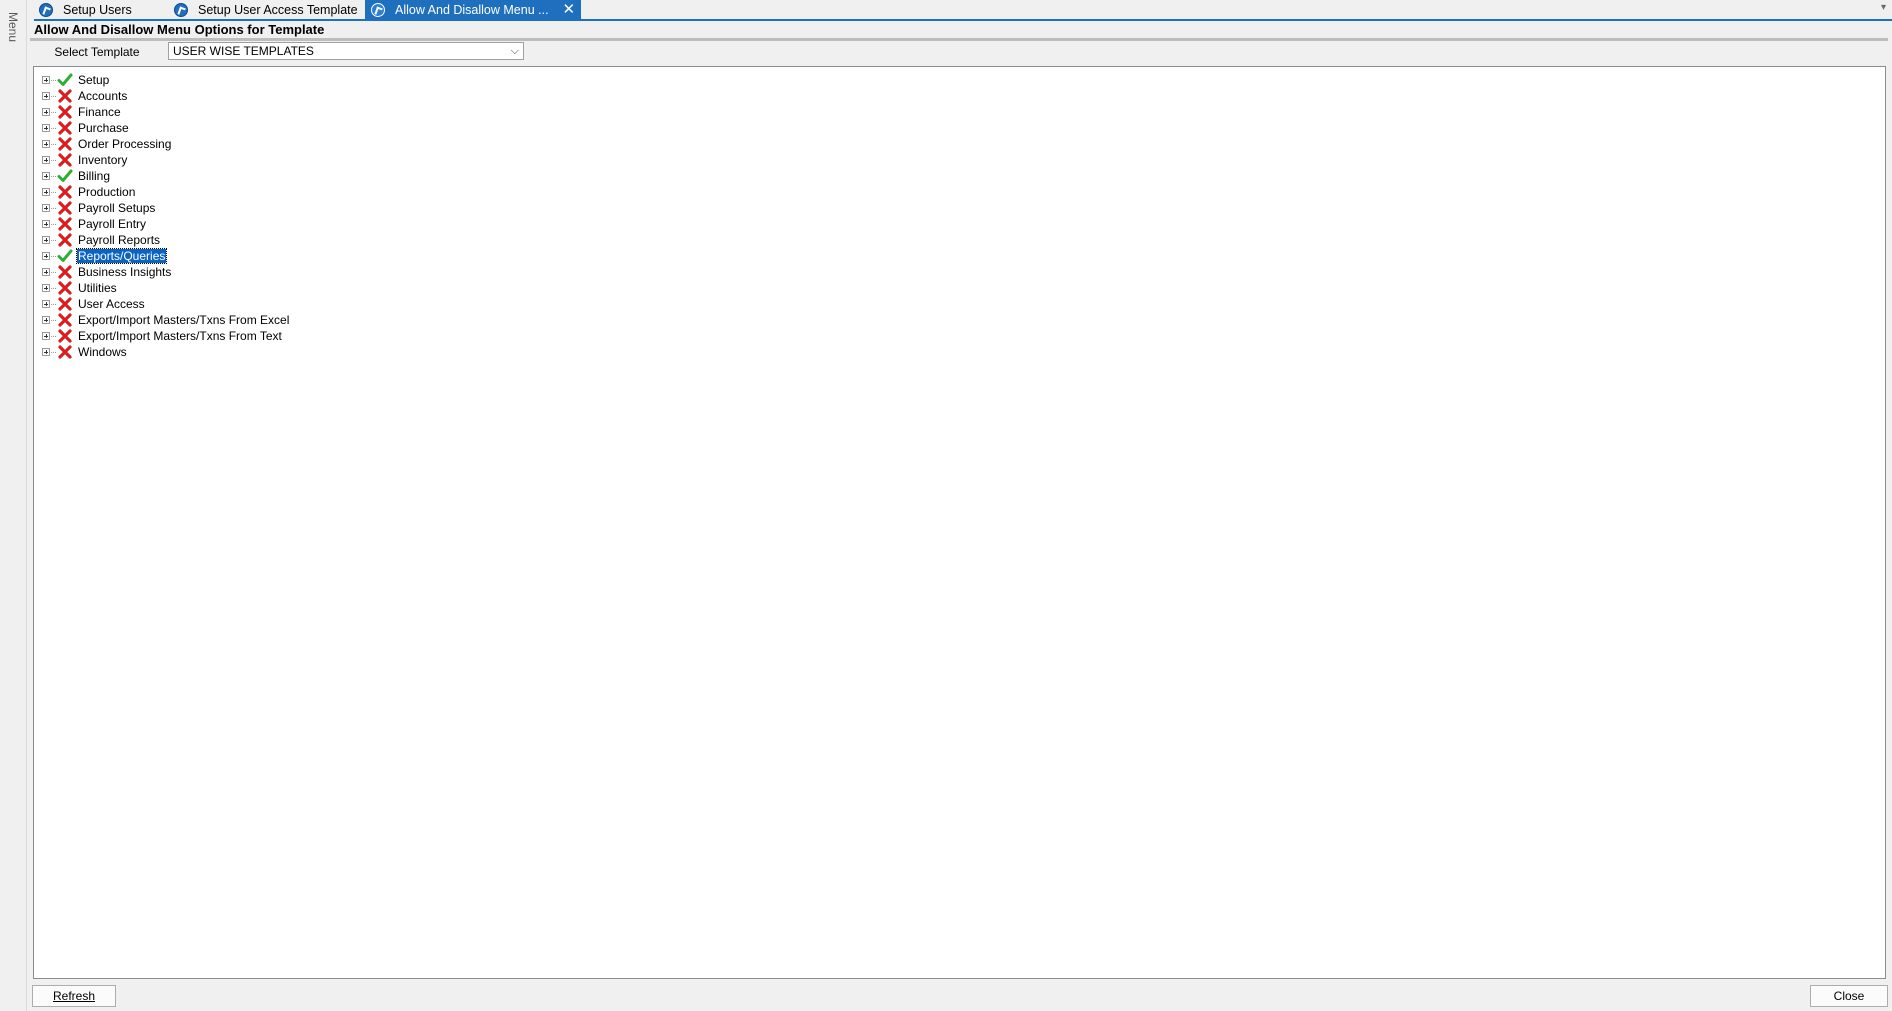 This screenshot has width=1892, height=1011. I want to click on tree-node: Payroll Setups, so click(99, 208).